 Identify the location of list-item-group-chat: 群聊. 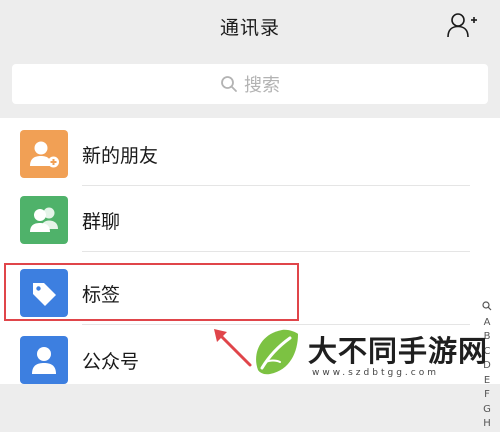
(235, 219).